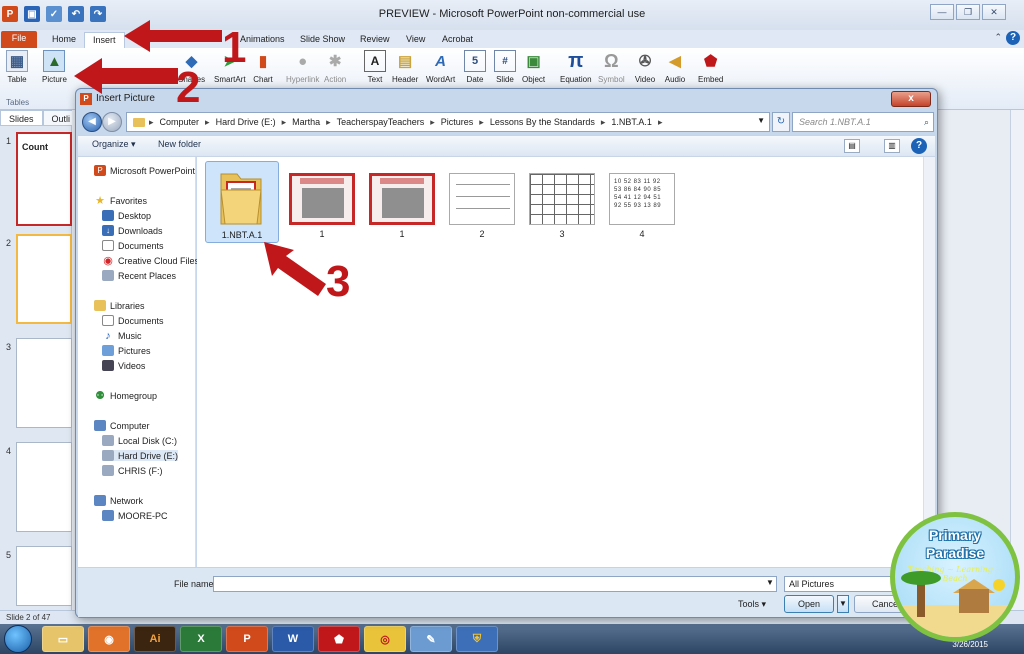 The width and height of the screenshot is (1024, 654). I want to click on annotation-number-1: 1, so click(234, 47).